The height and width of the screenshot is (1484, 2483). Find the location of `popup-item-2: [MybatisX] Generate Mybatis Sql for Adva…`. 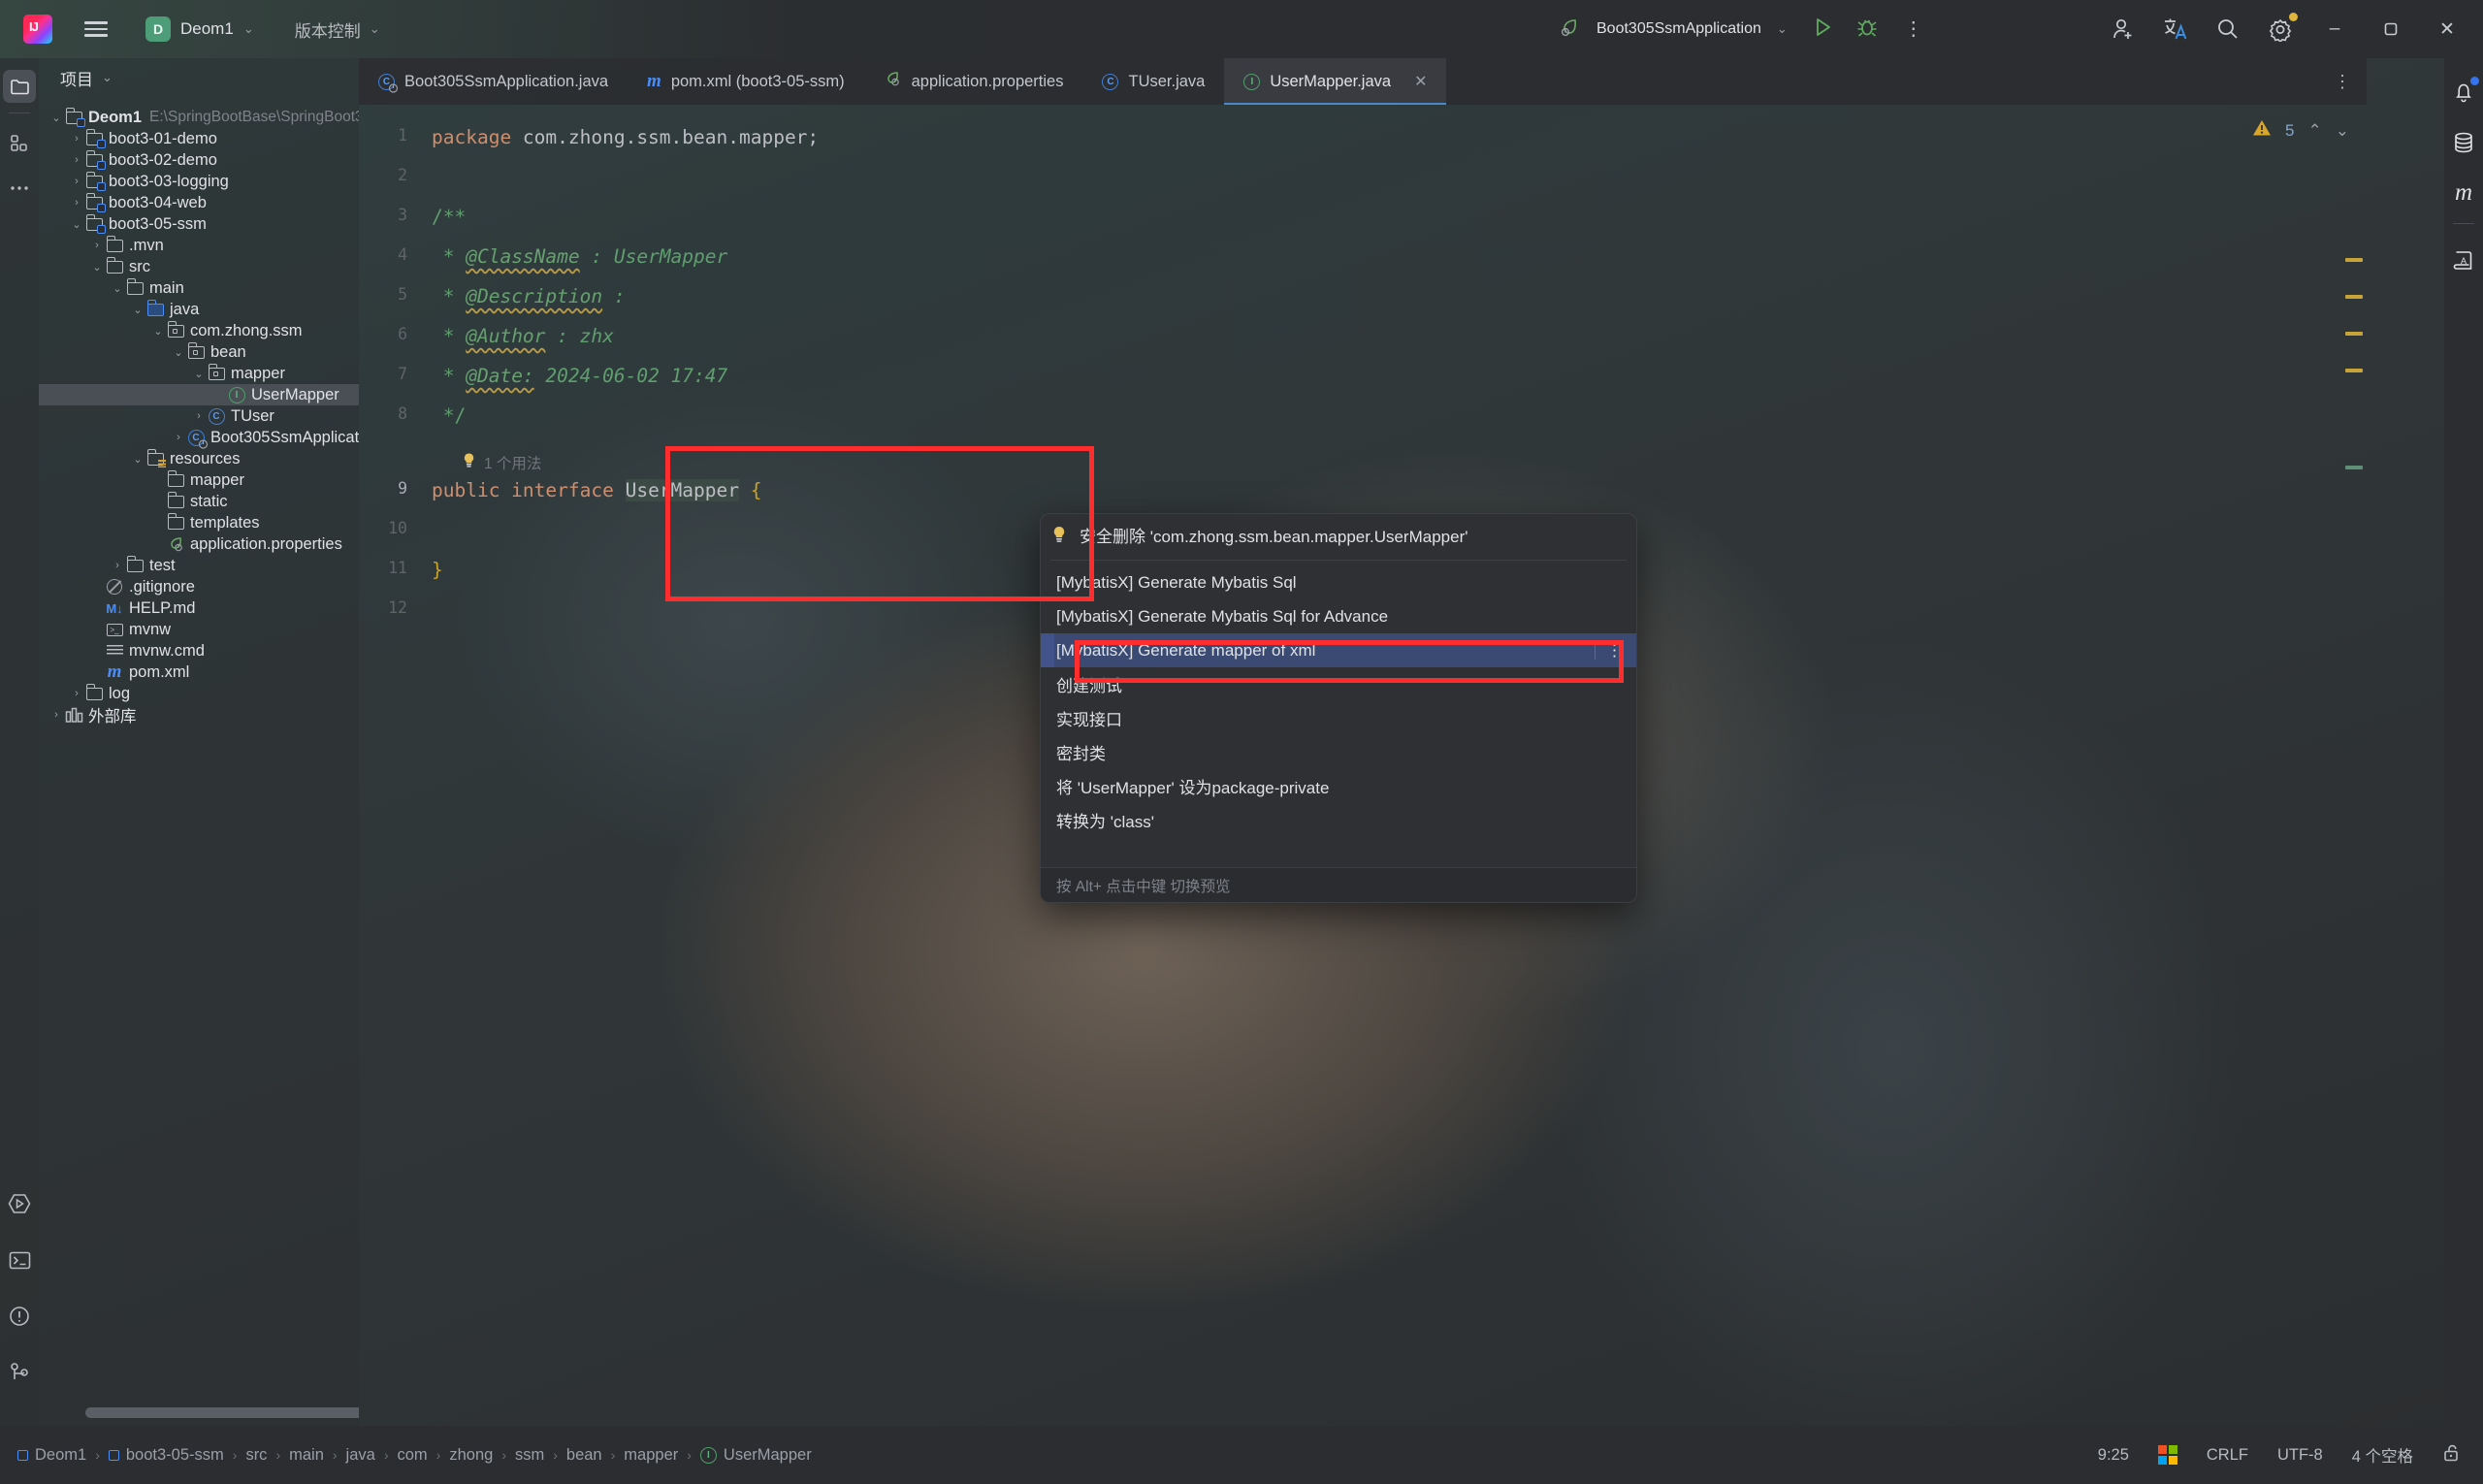

popup-item-2: [MybatisX] Generate Mybatis Sql for Adva… is located at coordinates (1339, 616).